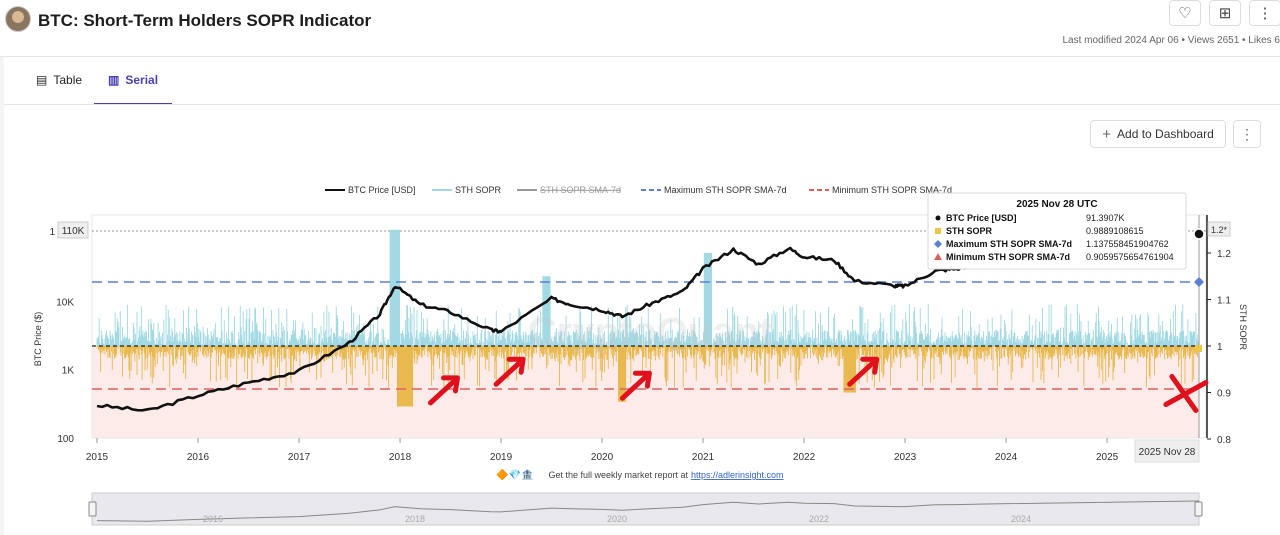 The width and height of the screenshot is (1280, 535). I want to click on tab-table-label: Table, so click(68, 80).